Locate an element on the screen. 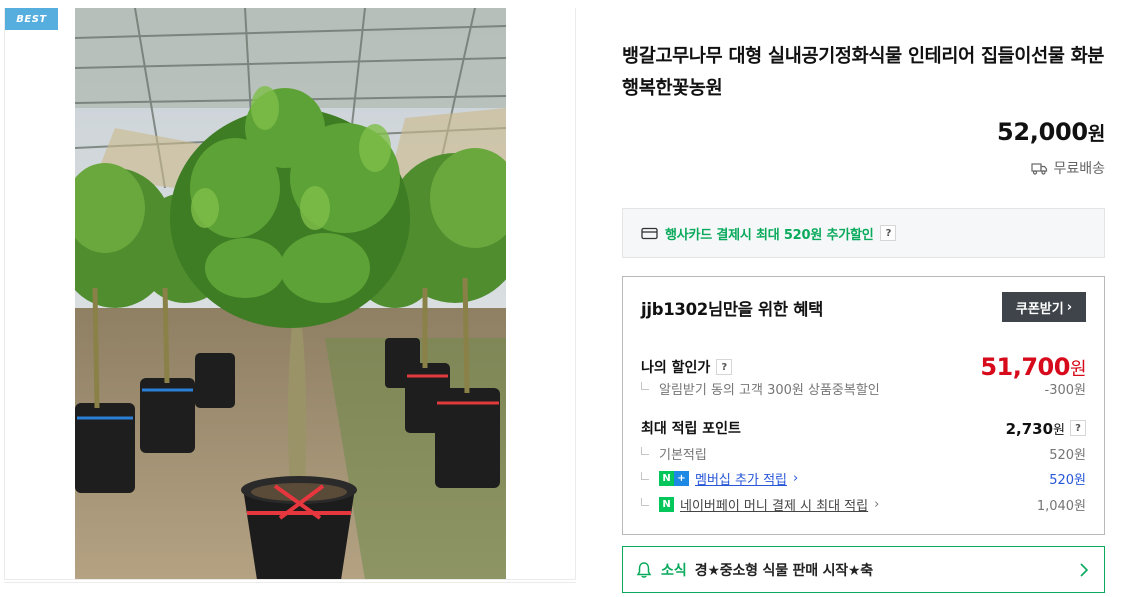  get-coupon-label: 쿠폰받기 is located at coordinates (1039, 309).